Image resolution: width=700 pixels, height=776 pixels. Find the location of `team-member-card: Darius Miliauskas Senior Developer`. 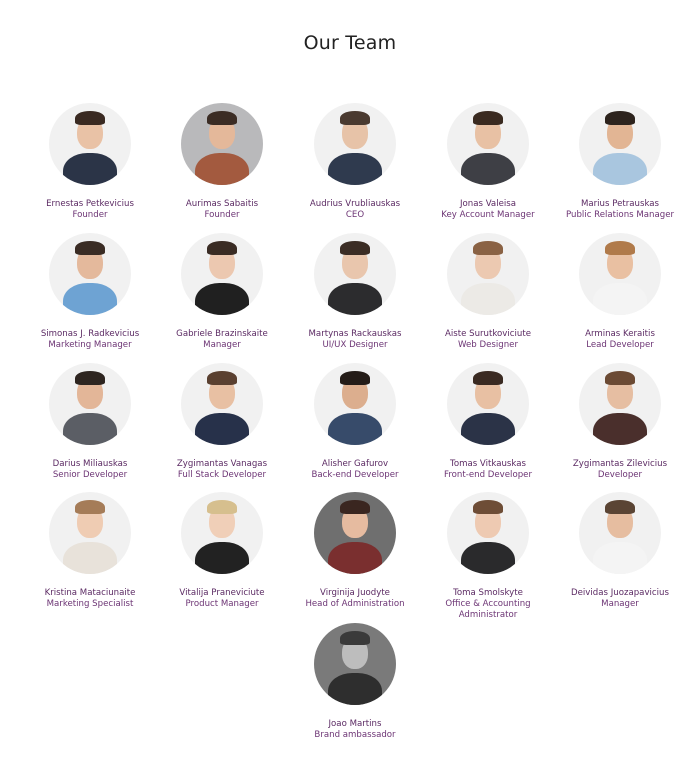

team-member-card: Darius Miliauskas Senior Developer is located at coordinates (90, 422).